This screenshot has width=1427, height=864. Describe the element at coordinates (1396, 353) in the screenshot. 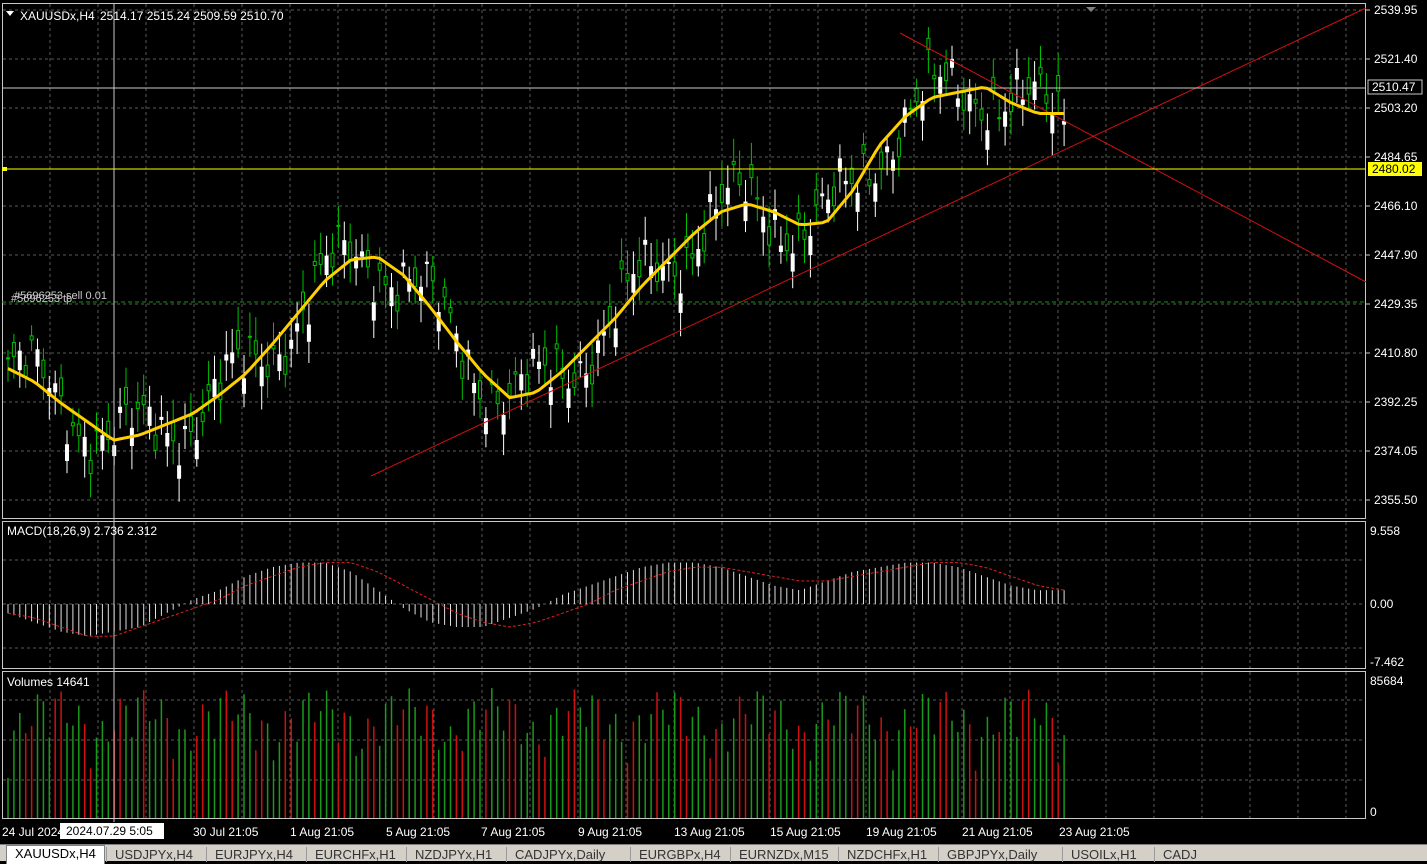

I see `price-tick-label: 2410.80` at that location.